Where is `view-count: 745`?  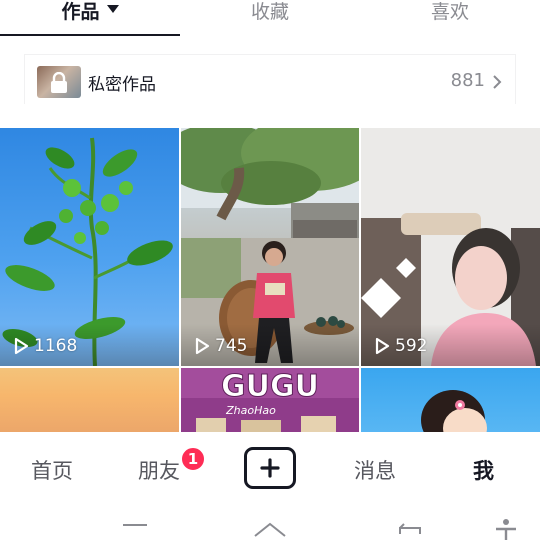
view-count: 745 is located at coordinates (220, 346).